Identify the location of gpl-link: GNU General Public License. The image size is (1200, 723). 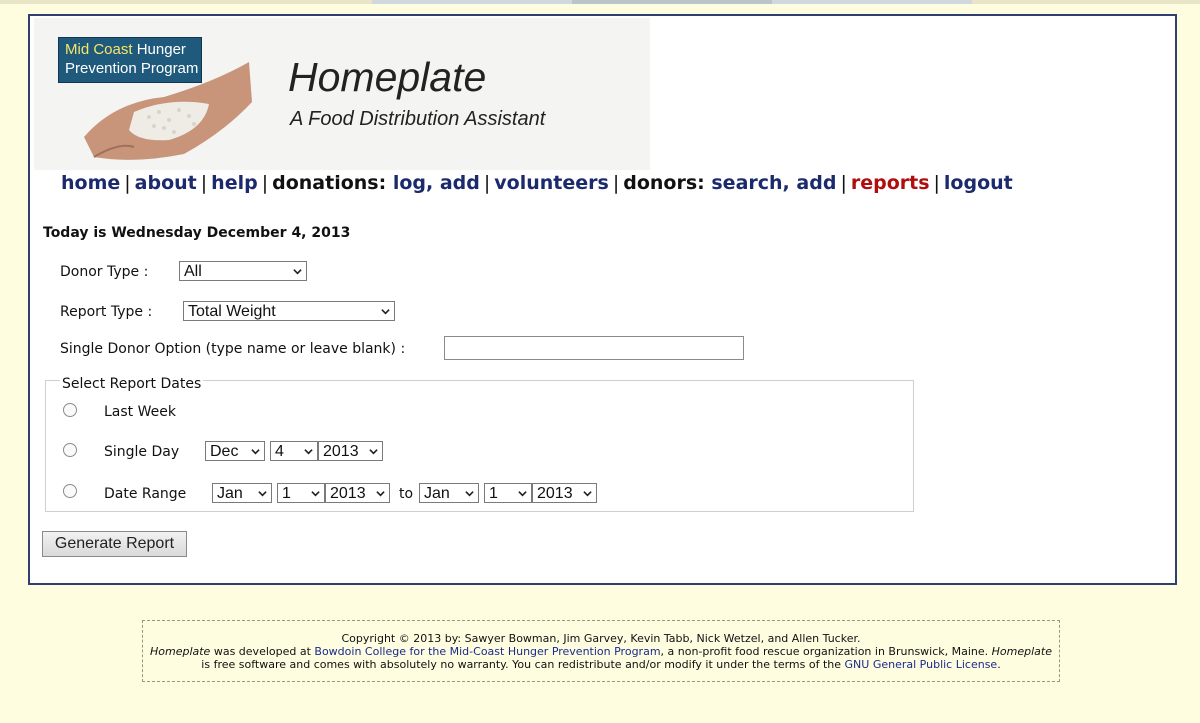
(921, 664).